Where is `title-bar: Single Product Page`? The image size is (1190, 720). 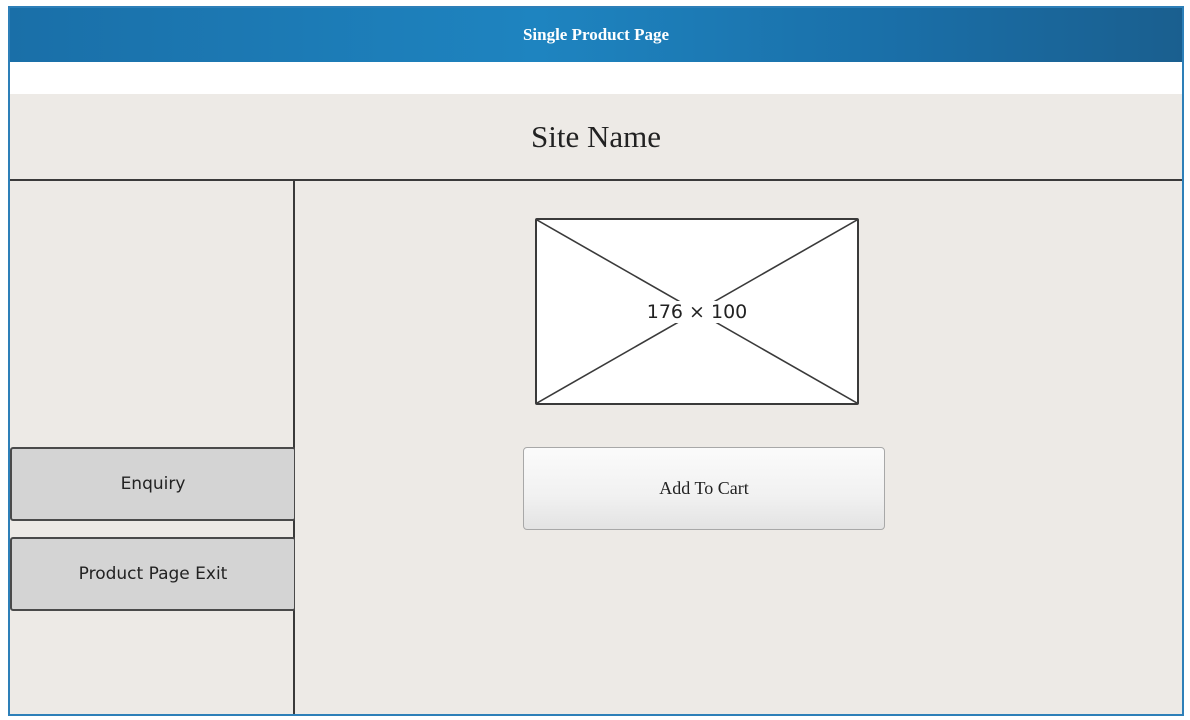 title-bar: Single Product Page is located at coordinates (596, 35).